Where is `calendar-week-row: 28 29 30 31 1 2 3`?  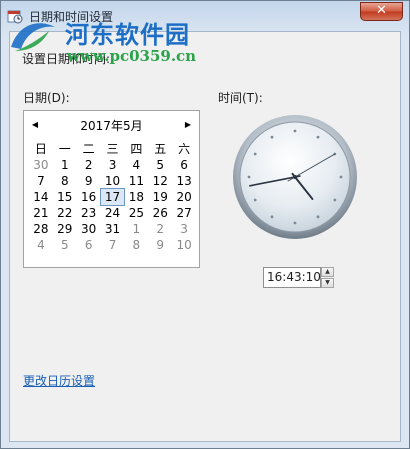
calendar-week-row: 28 29 30 31 1 2 3 is located at coordinates (112, 229).